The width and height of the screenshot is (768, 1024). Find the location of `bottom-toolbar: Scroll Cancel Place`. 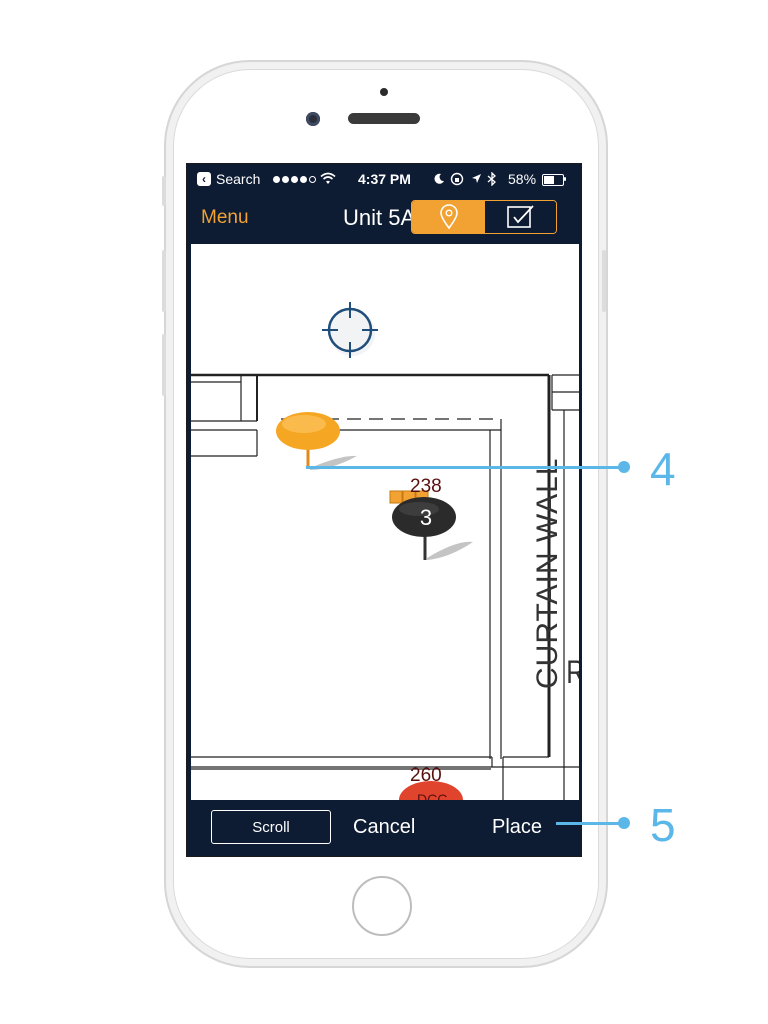

bottom-toolbar: Scroll Cancel Place is located at coordinates (384, 828).